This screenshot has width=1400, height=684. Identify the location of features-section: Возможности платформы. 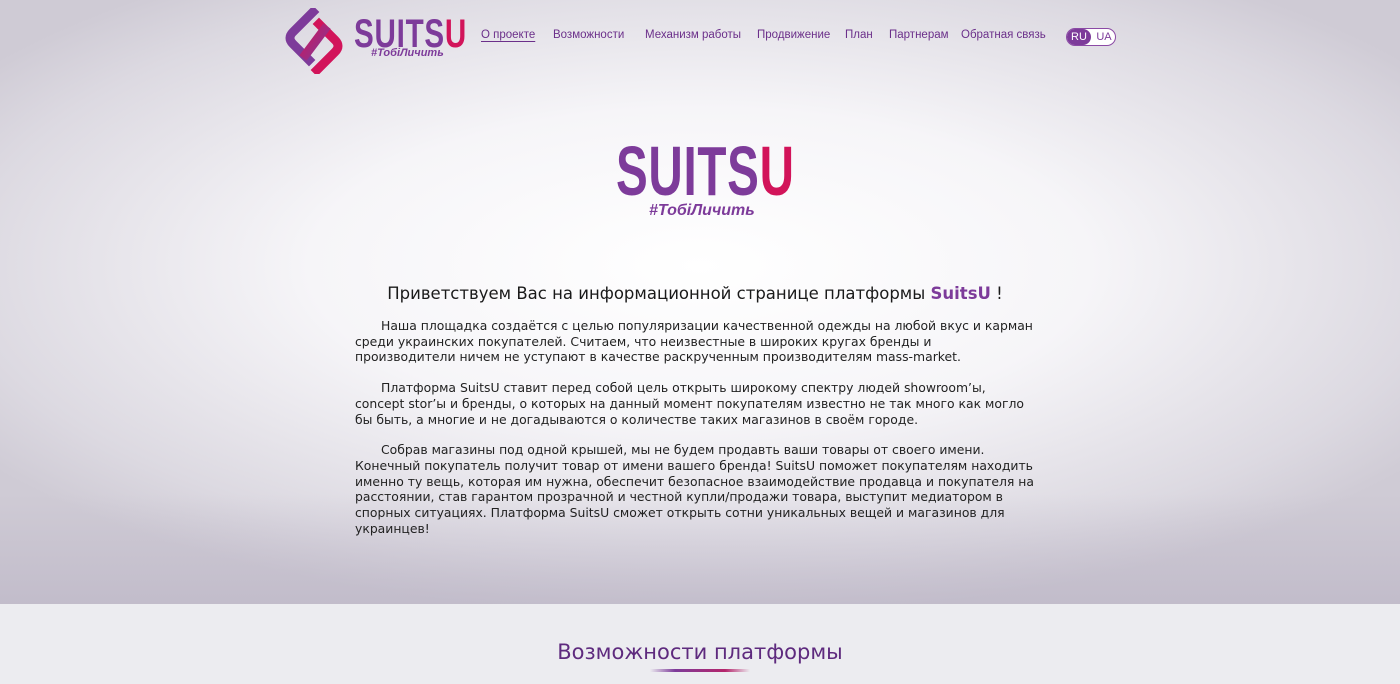
(700, 644).